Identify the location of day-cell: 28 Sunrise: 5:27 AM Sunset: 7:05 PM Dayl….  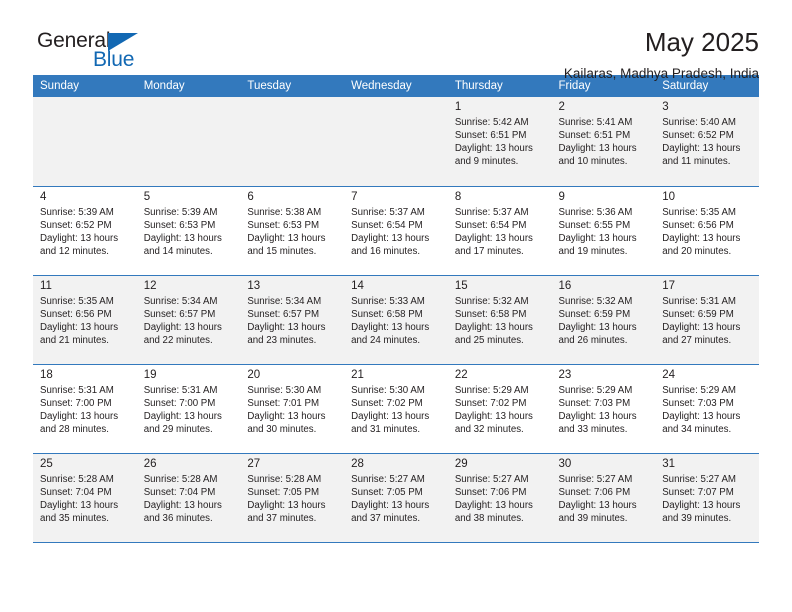
(396, 498).